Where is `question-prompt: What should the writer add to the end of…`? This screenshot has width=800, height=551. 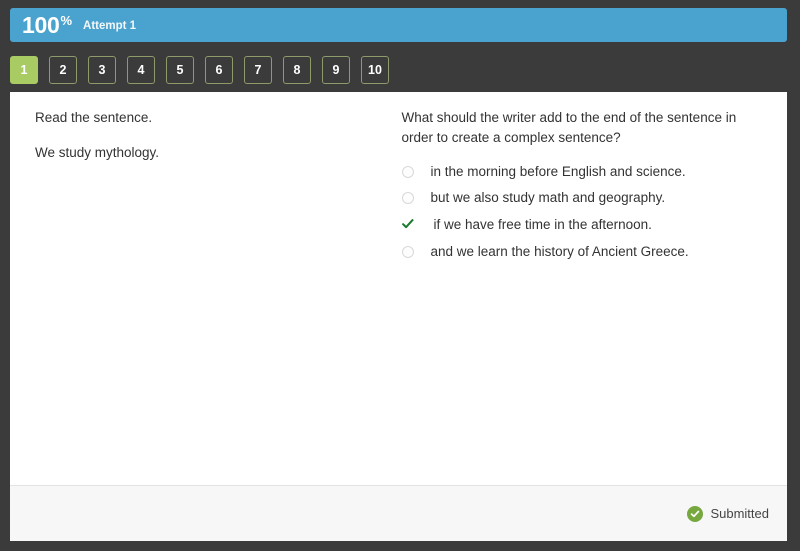
question-prompt: What should the writer add to the end of… is located at coordinates (569, 128).